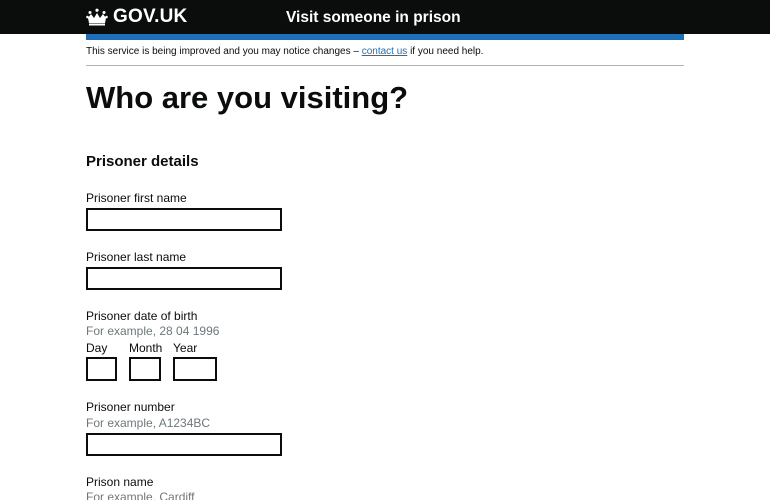 The height and width of the screenshot is (500, 770). I want to click on dob-year-input, so click(195, 369).